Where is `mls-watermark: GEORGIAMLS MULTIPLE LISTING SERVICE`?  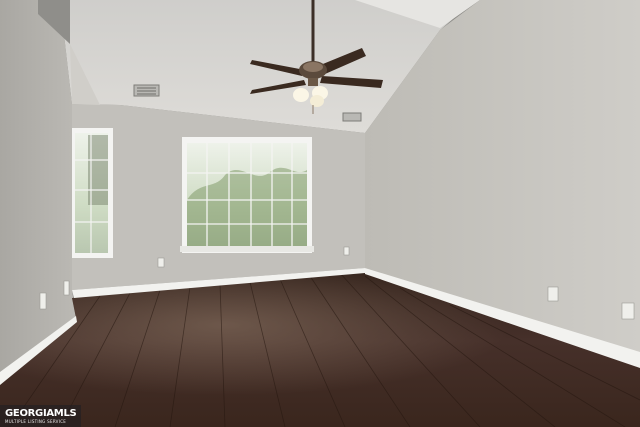 mls-watermark: GEORGIAMLS MULTIPLE LISTING SERVICE is located at coordinates (41, 416).